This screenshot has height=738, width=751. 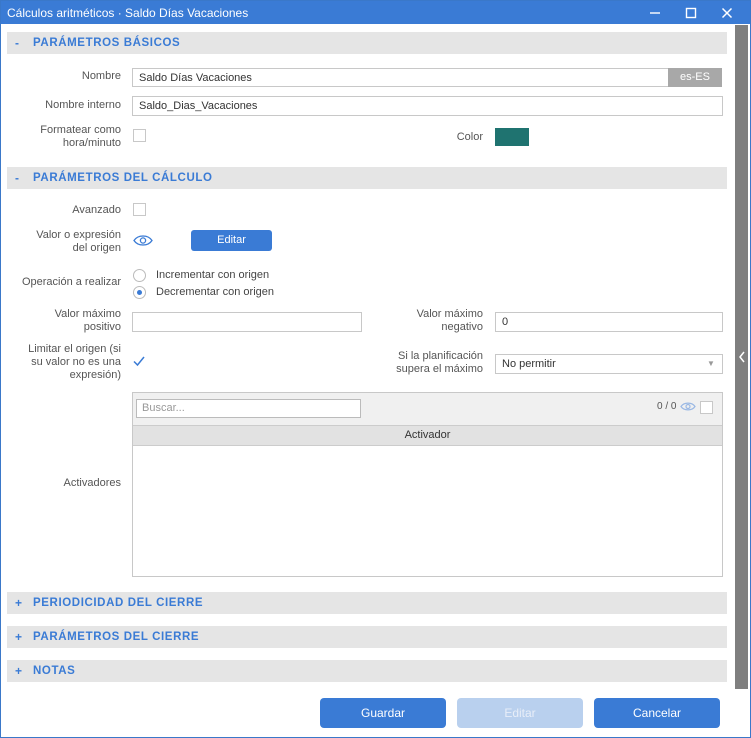 What do you see at coordinates (83, 105) in the screenshot?
I see `nombre-interno-label: Nombre interno` at bounding box center [83, 105].